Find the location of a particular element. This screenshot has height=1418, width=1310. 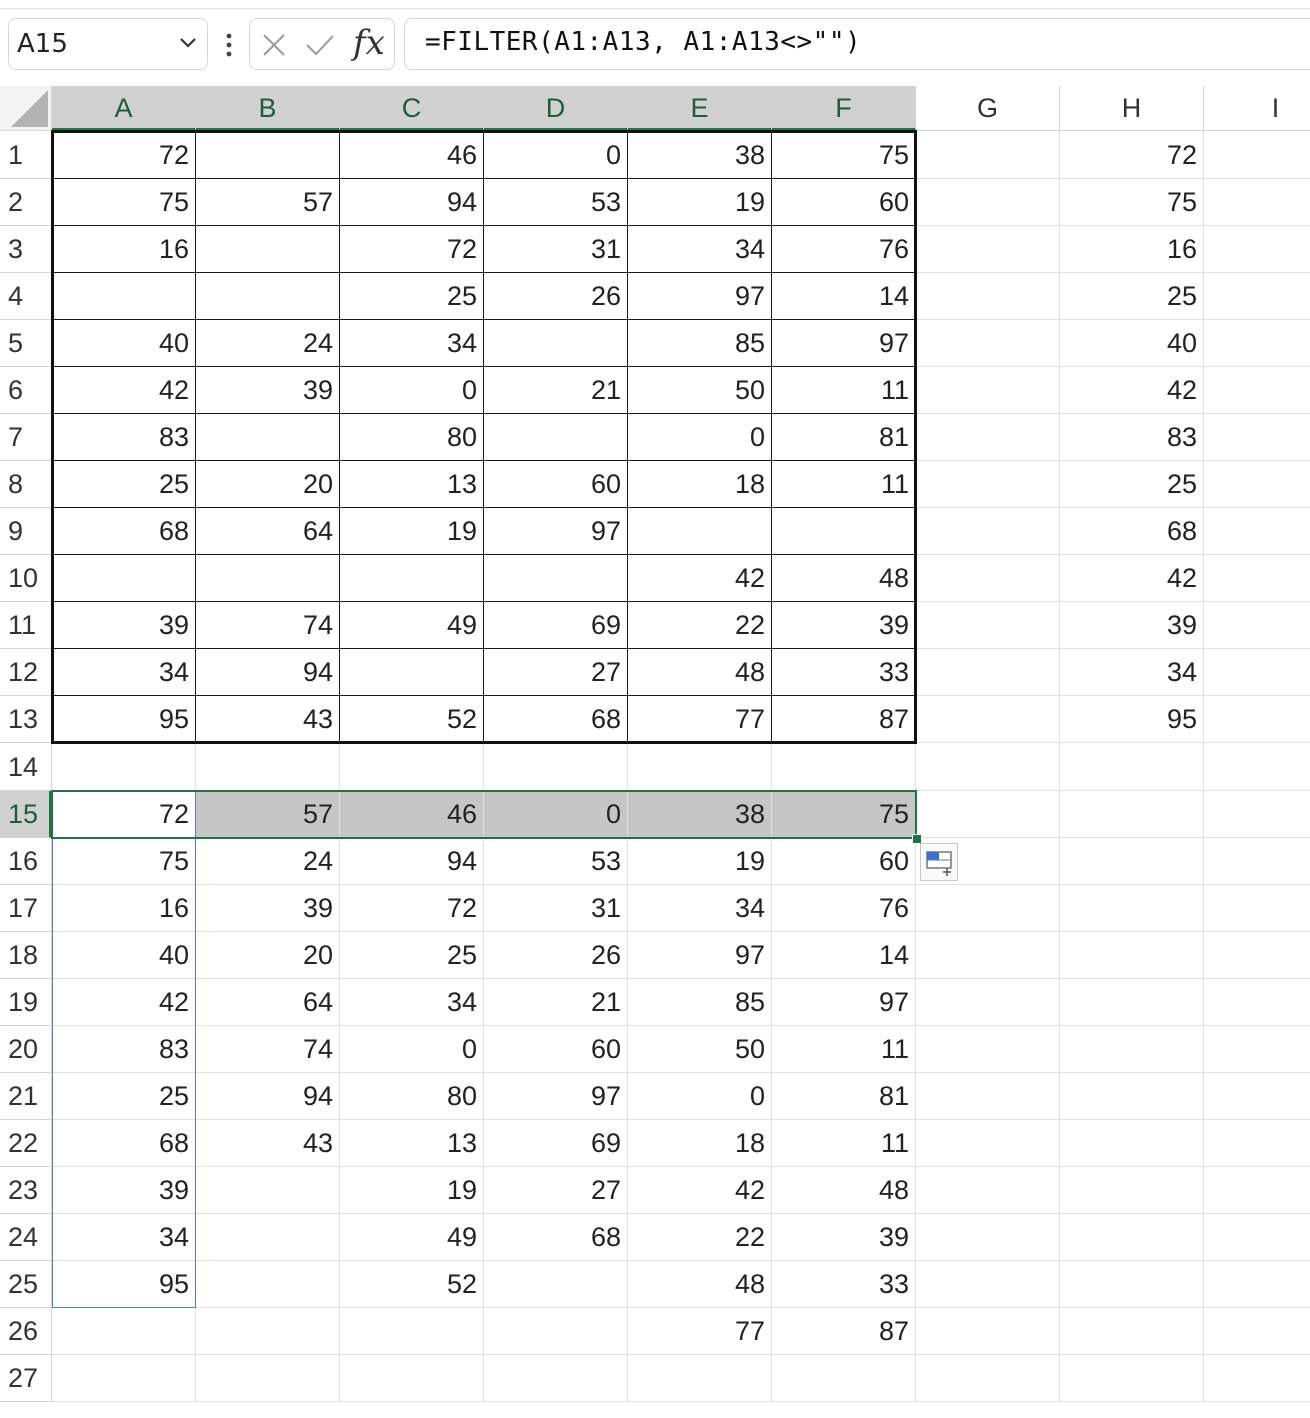

cell-a19: 42 is located at coordinates (124, 1002).